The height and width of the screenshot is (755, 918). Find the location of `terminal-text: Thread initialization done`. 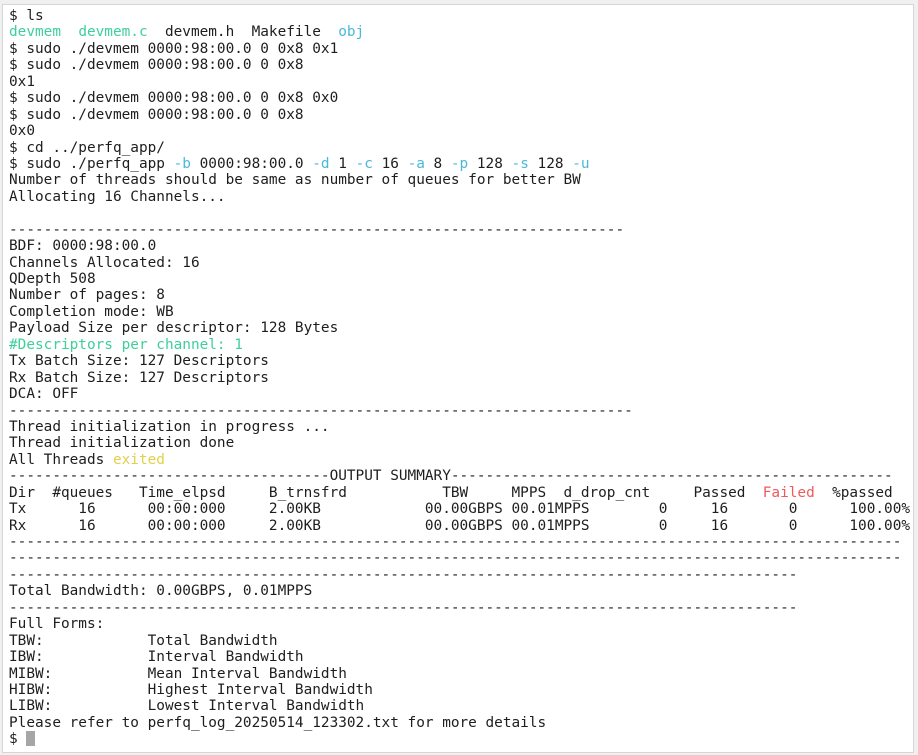

terminal-text: Thread initialization done is located at coordinates (122, 443).